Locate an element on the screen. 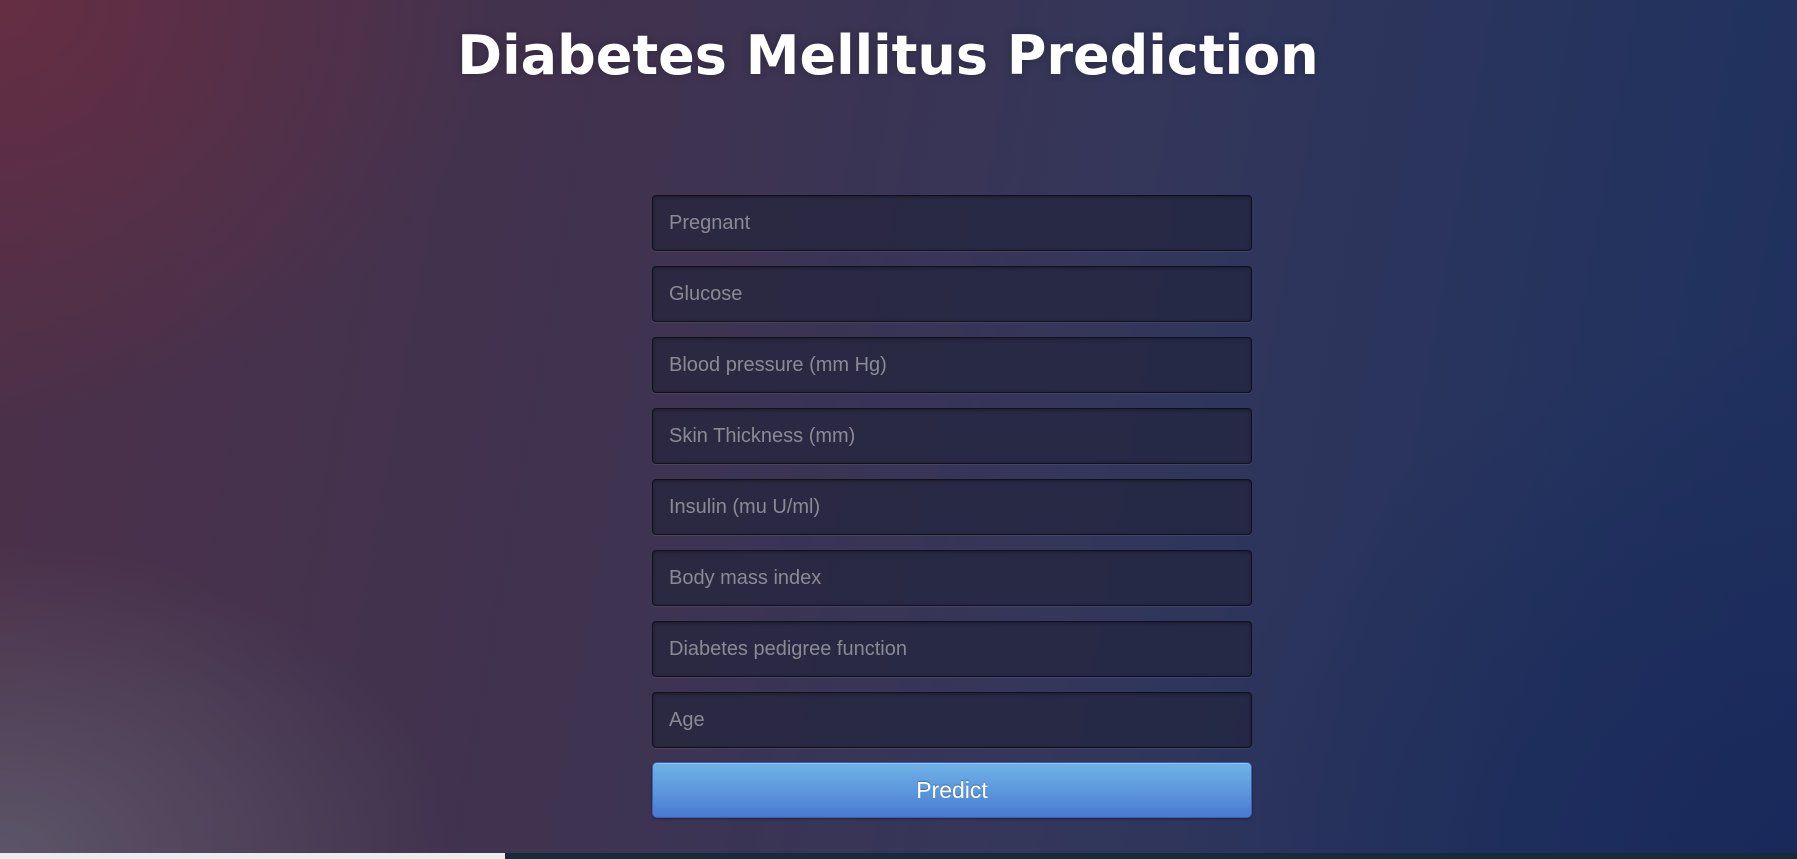 The image size is (1797, 859). page-title: Diabetes Mellitus Prediction is located at coordinates (888, 55).